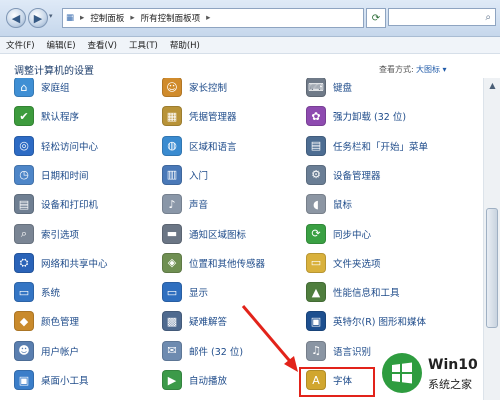  Describe the element at coordinates (316, 145) in the screenshot. I see `taskbar-start-icon: ▤` at that location.